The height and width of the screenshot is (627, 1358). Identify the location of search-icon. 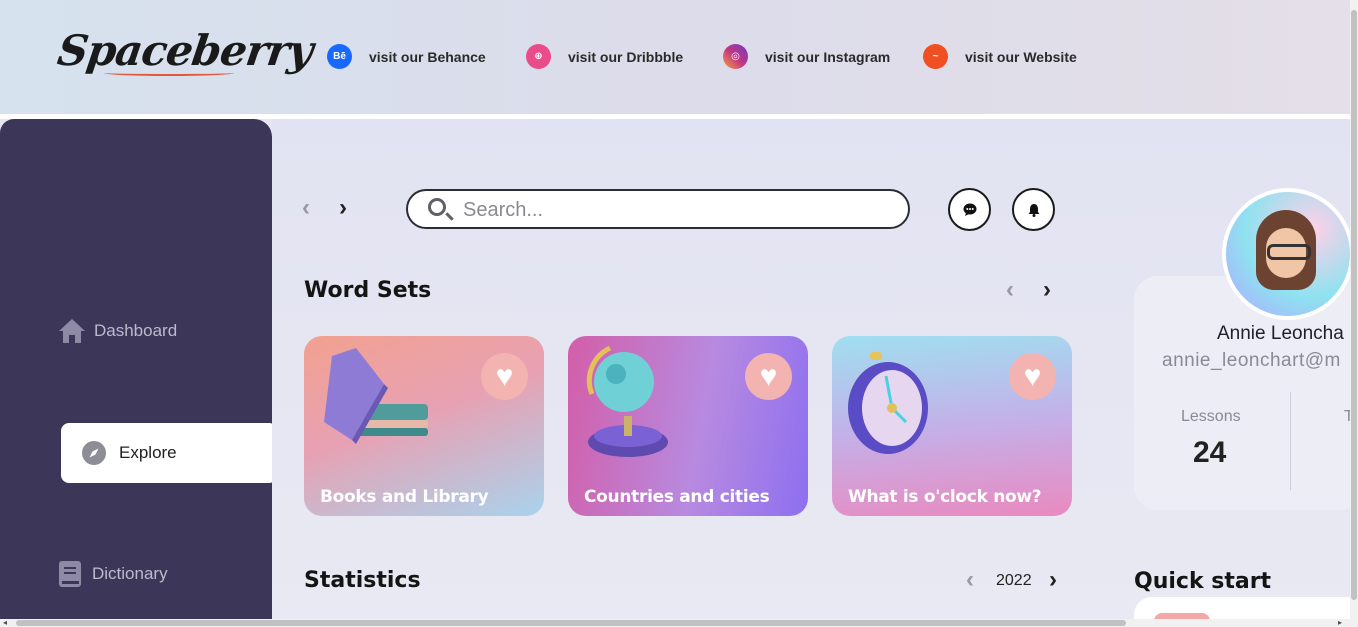
(437, 207).